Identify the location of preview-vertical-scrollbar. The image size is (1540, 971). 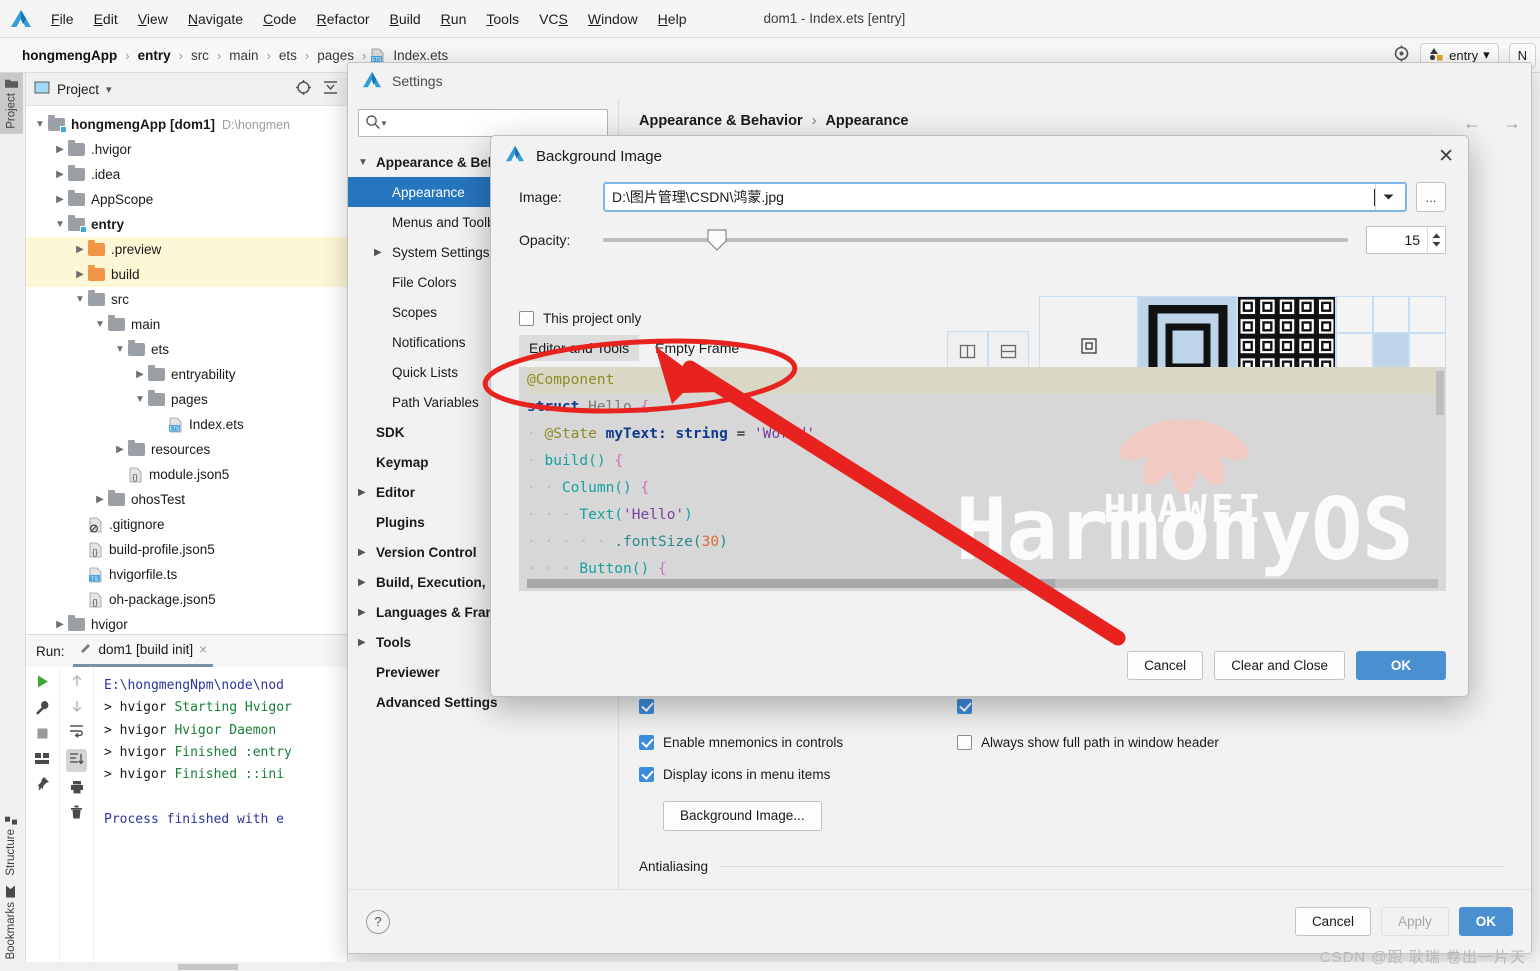
(1440, 393).